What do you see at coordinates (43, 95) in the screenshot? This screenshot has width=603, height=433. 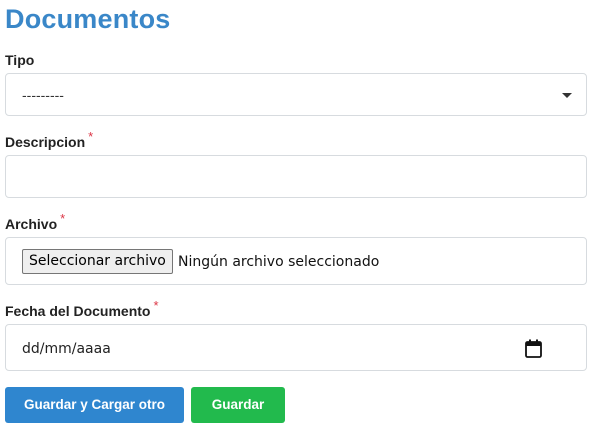 I see `tipo-select-value: ---------` at bounding box center [43, 95].